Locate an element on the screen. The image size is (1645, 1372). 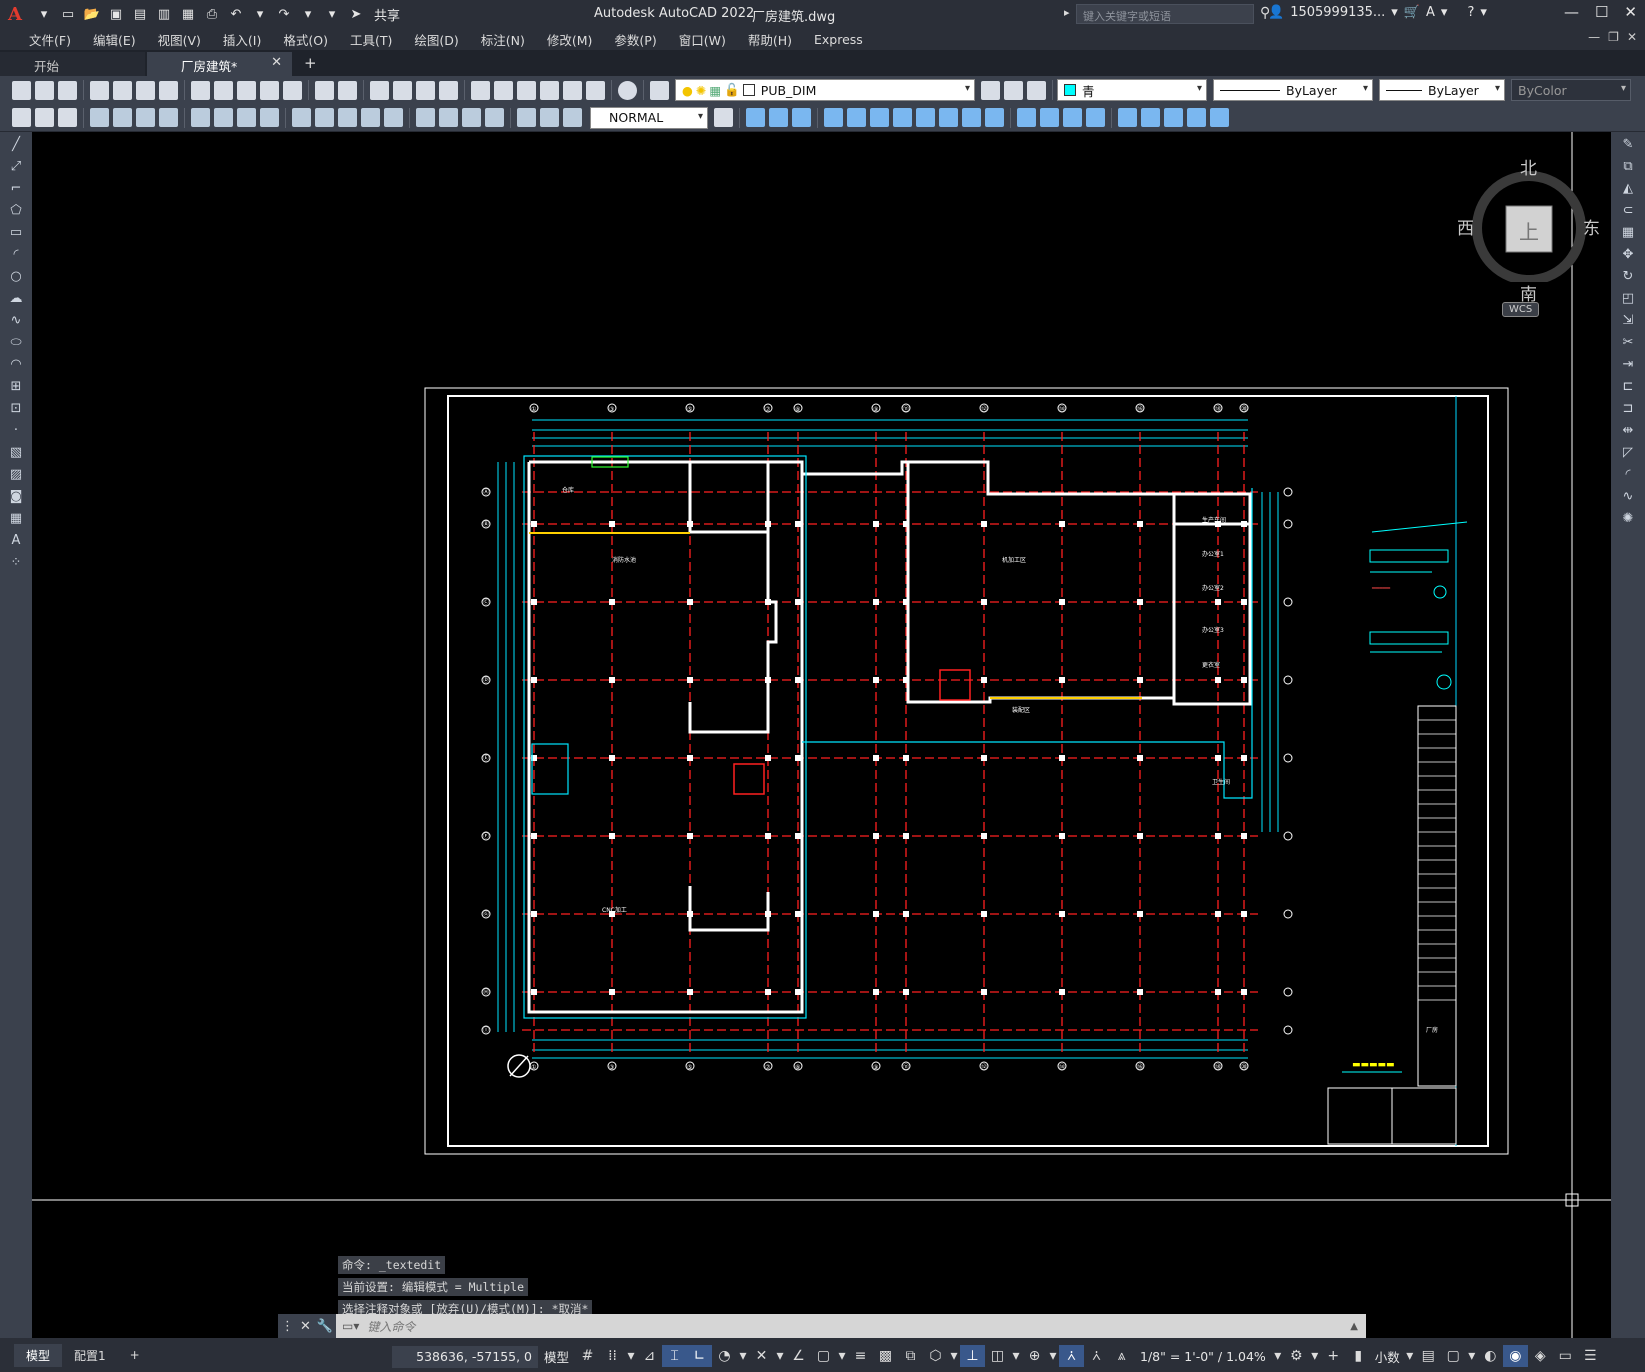
block-editor-icon is located at coordinates (292, 90).